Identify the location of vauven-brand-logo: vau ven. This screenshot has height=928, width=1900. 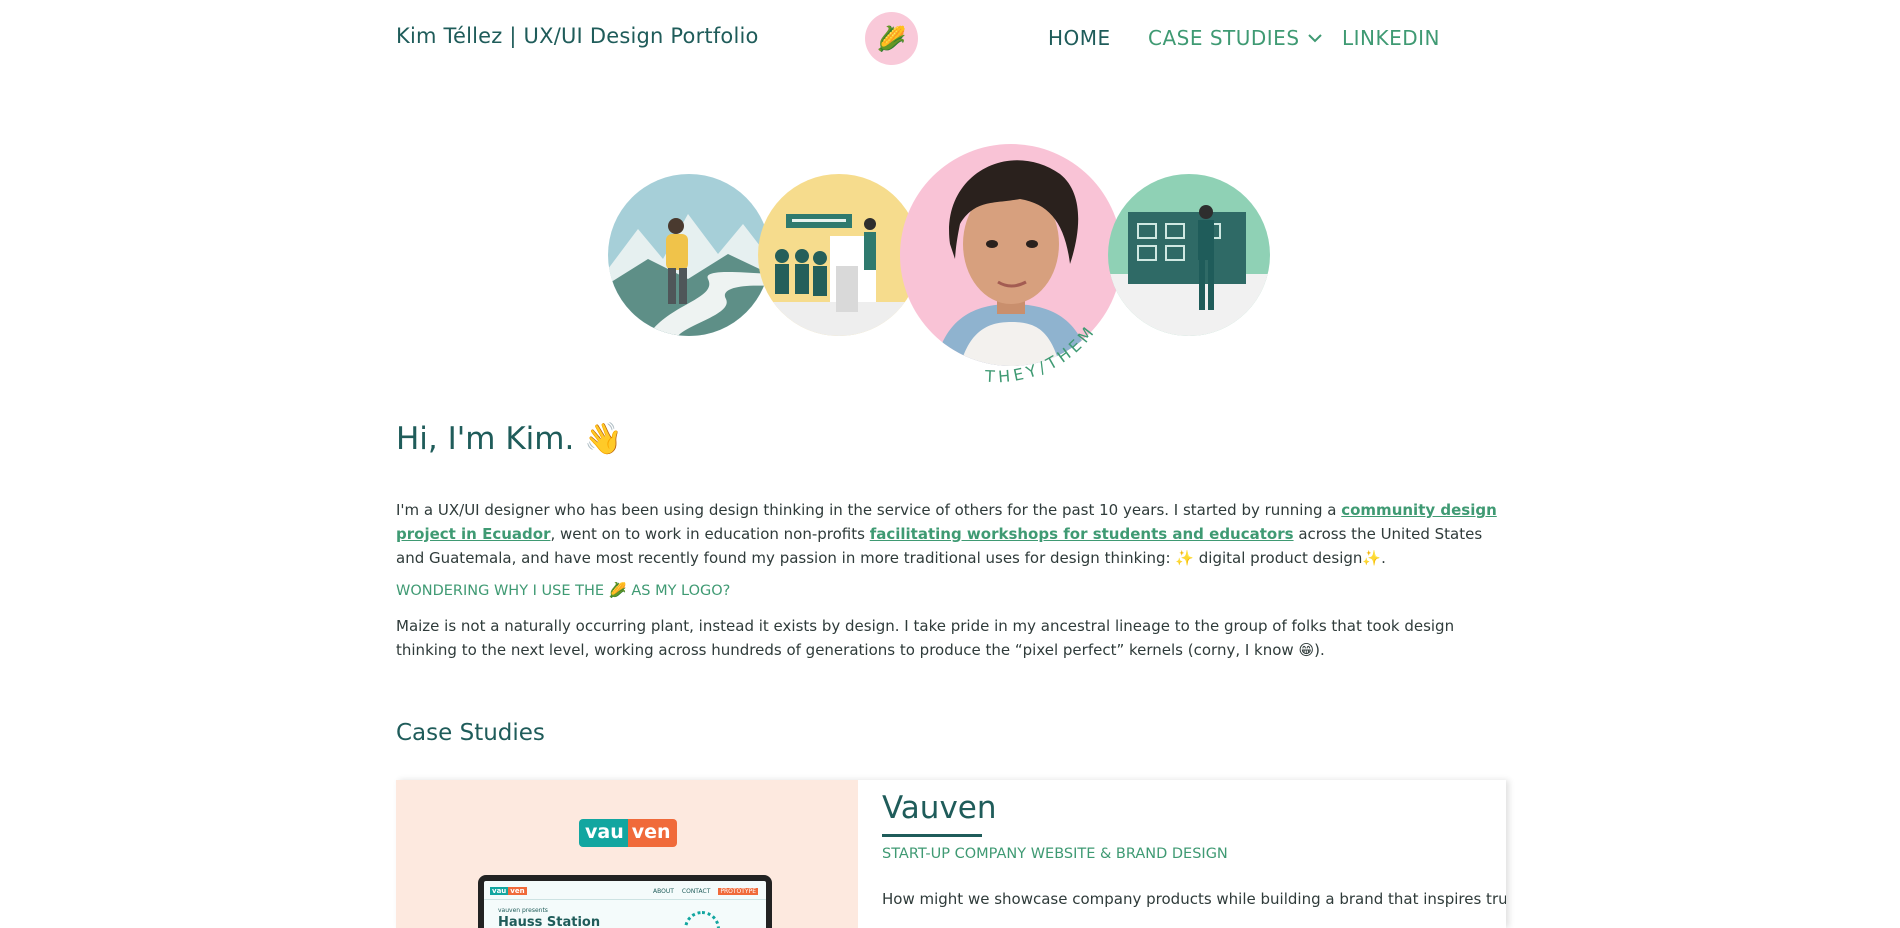
(628, 833).